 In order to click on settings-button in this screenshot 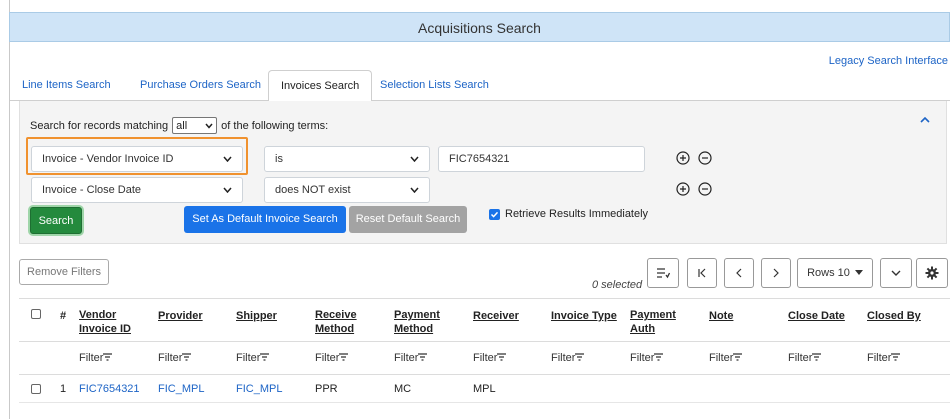, I will do `click(932, 273)`.